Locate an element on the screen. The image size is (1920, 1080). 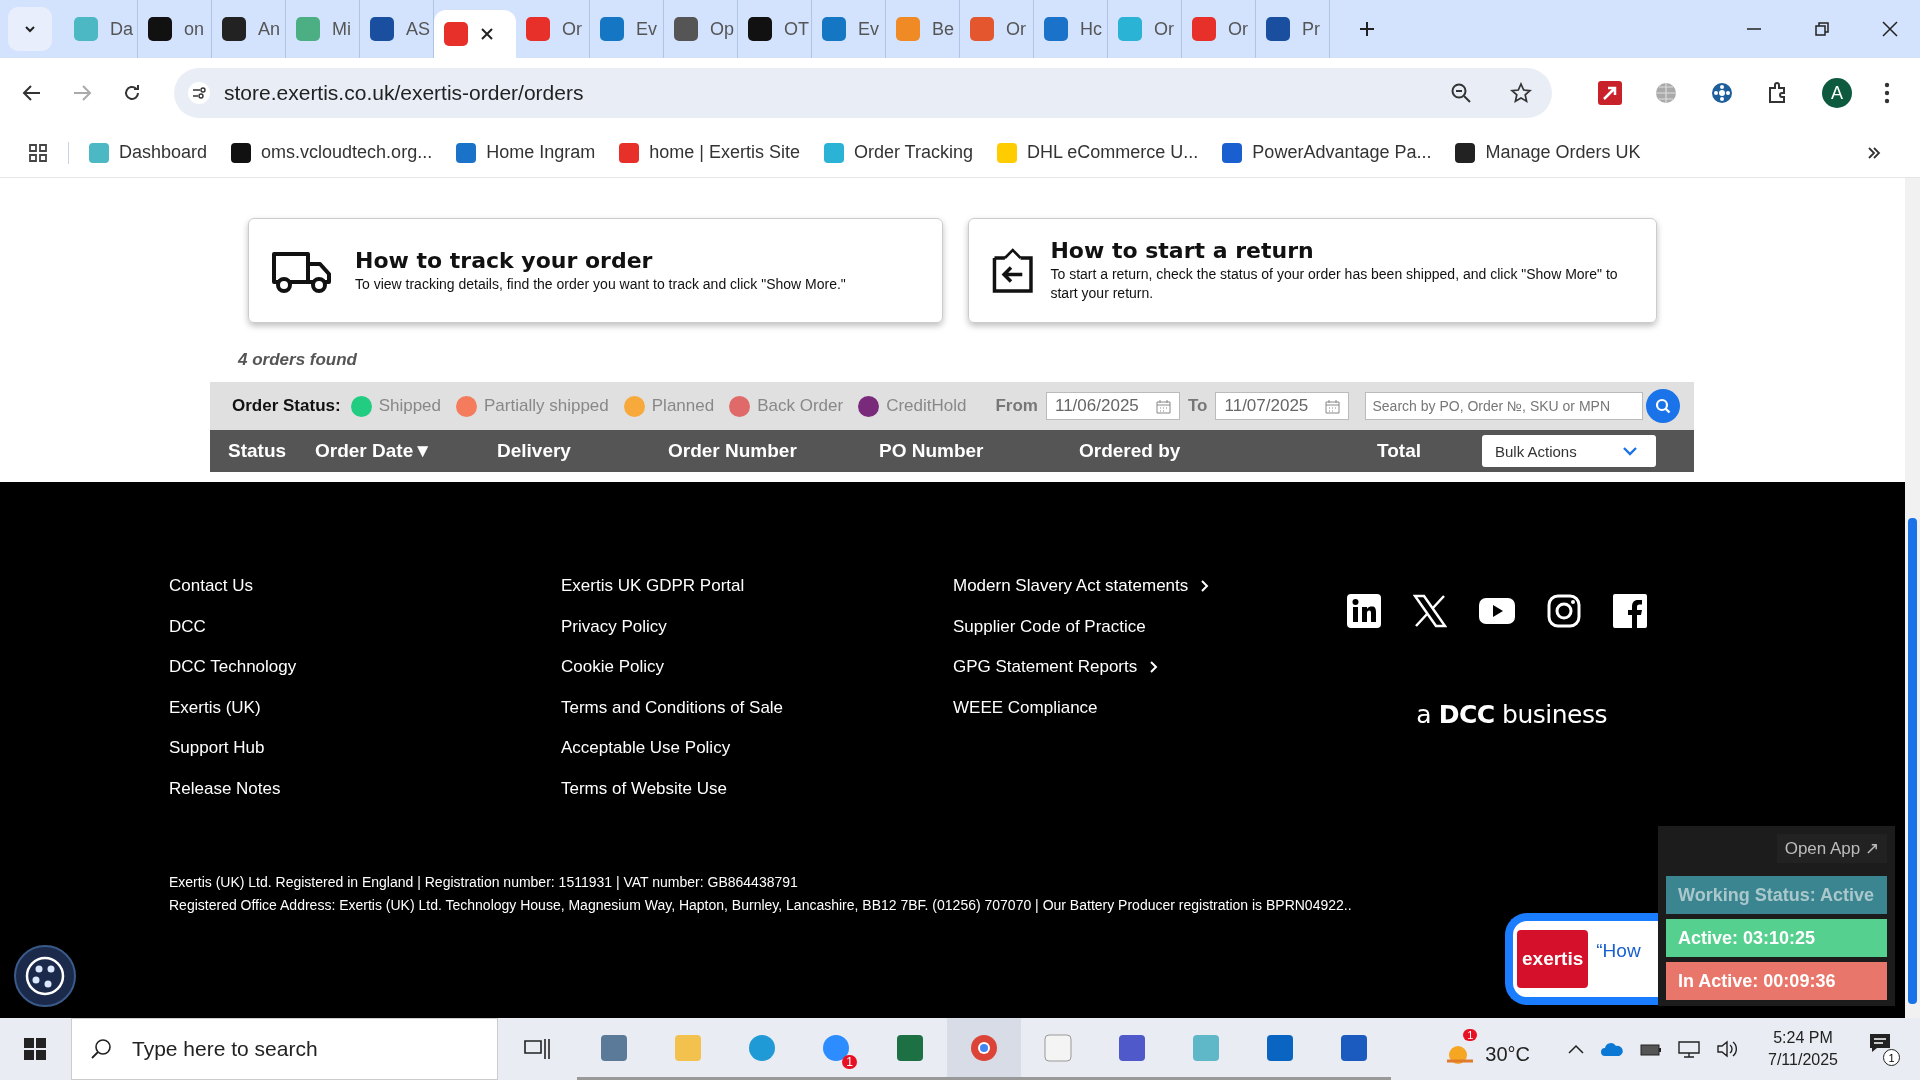
apps-grid-icon is located at coordinates (38, 152).